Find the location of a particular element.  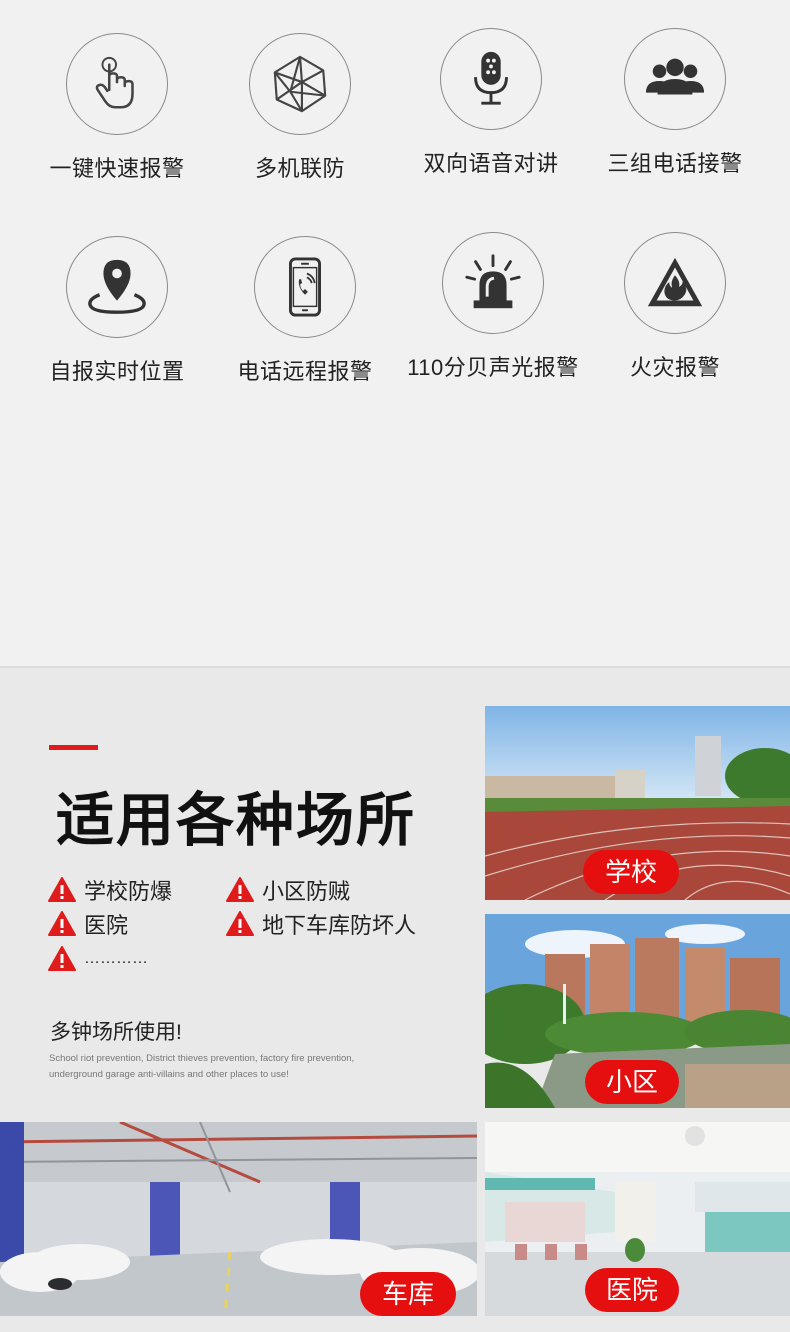

place-item: 地下车库防坏人 is located at coordinates (321, 924).